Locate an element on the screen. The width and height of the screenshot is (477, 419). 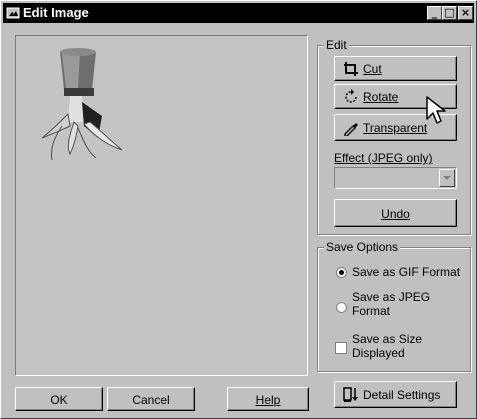
gif-format-radio is located at coordinates (341, 272).